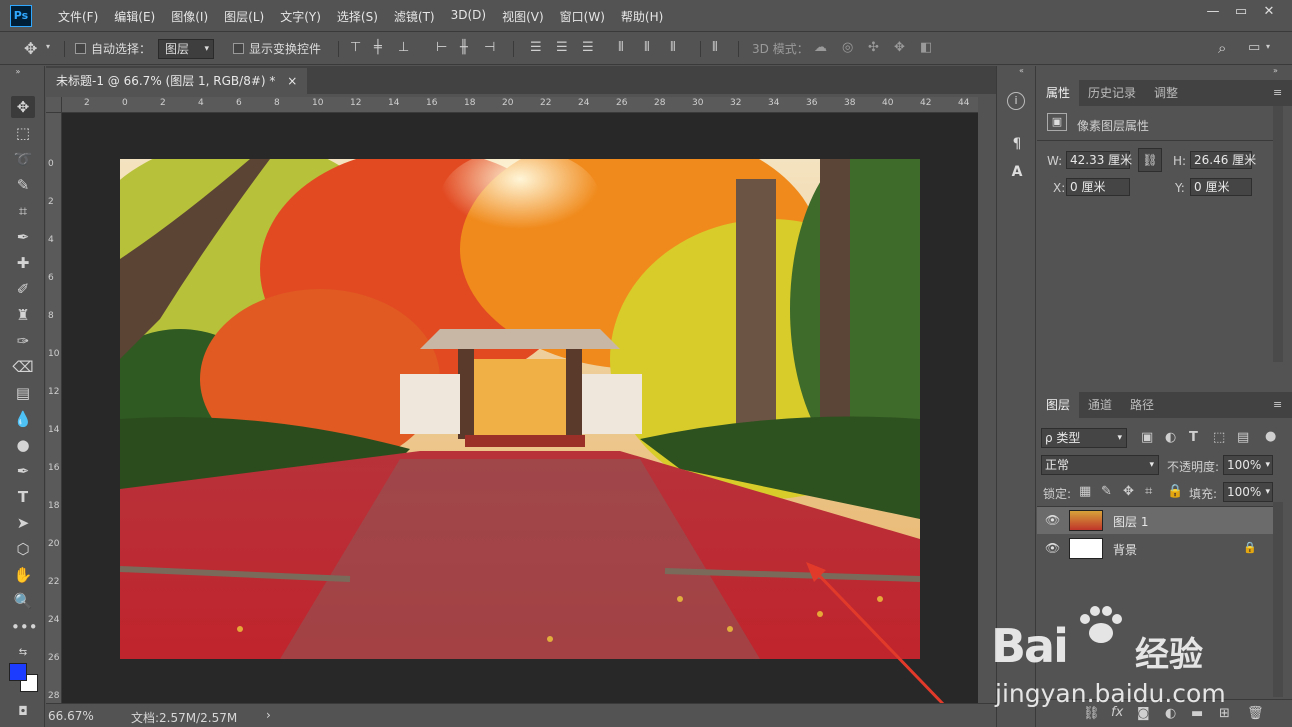 This screenshot has width=1292, height=727. Describe the element at coordinates (1112, 93) in the screenshot. I see `tab-history: 历史记录` at that location.